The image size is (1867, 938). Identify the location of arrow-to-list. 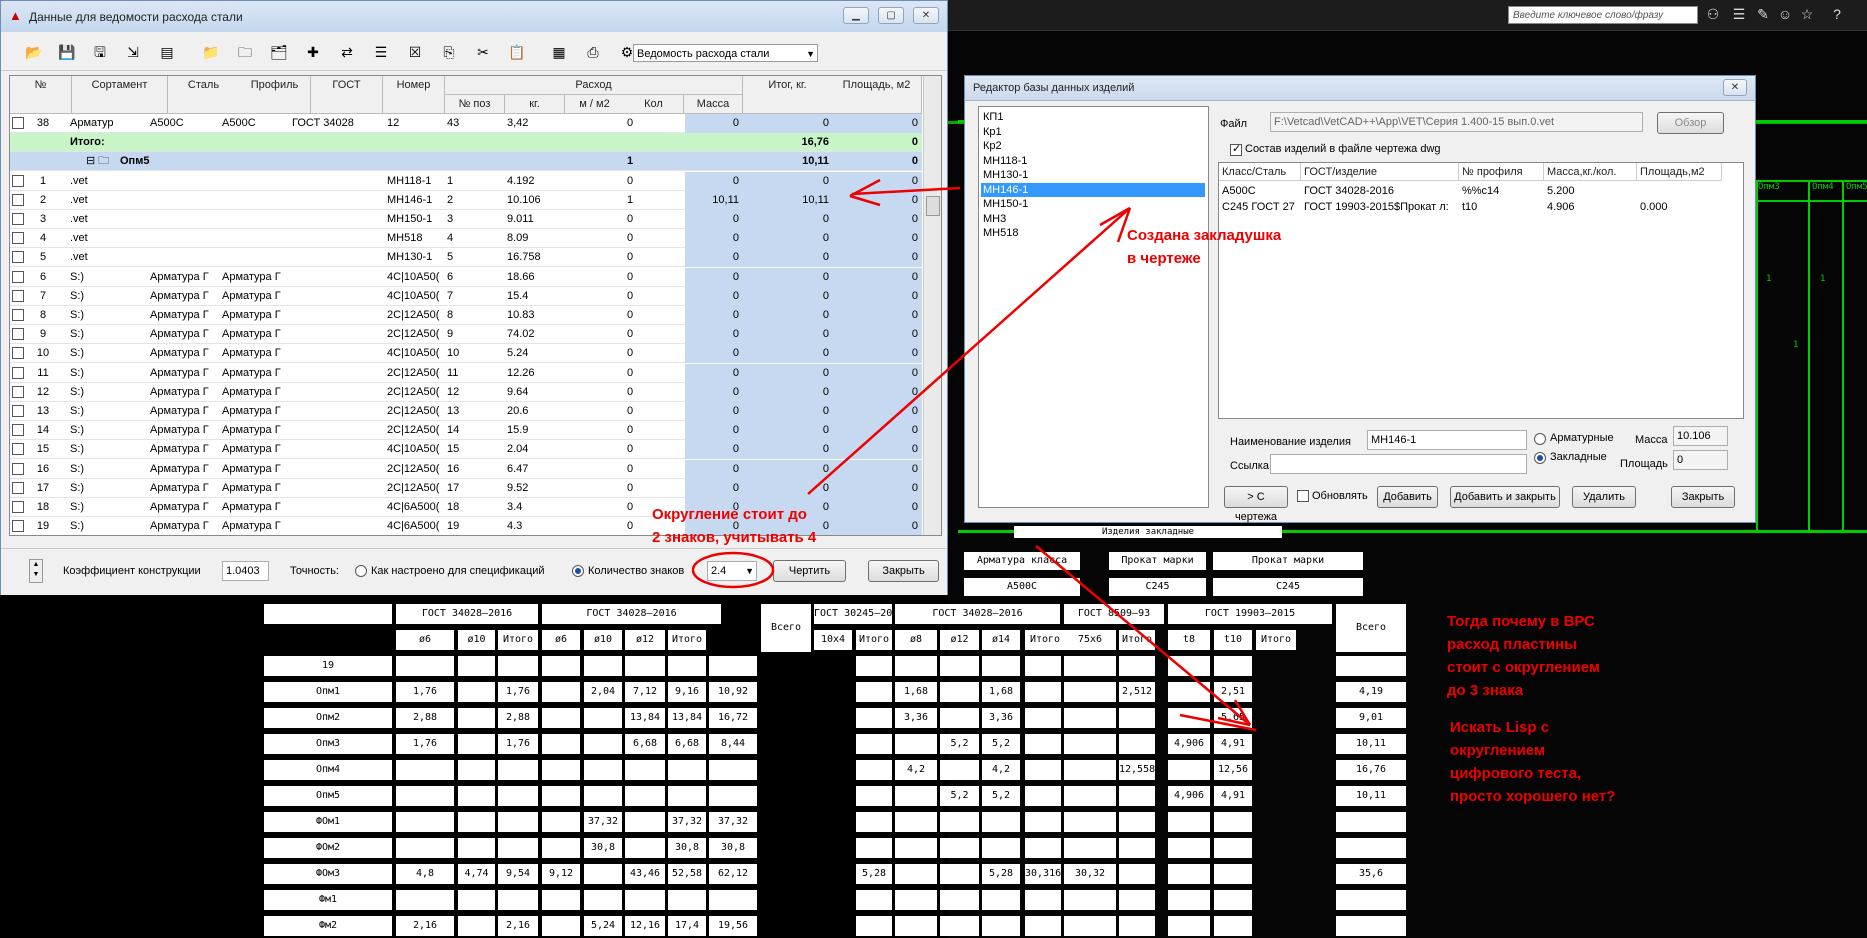
(969, 351).